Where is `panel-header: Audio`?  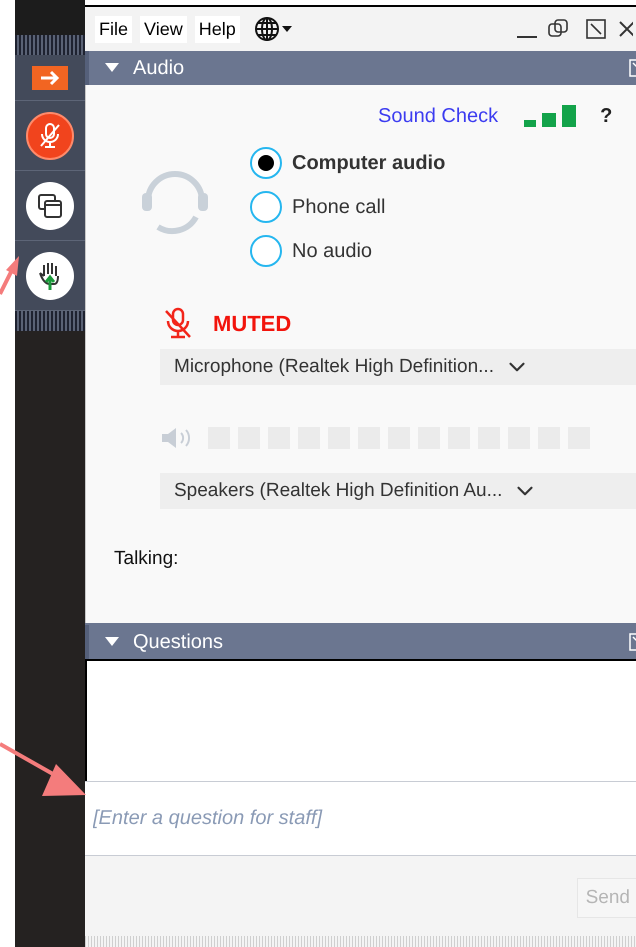
panel-header: Audio is located at coordinates (360, 68).